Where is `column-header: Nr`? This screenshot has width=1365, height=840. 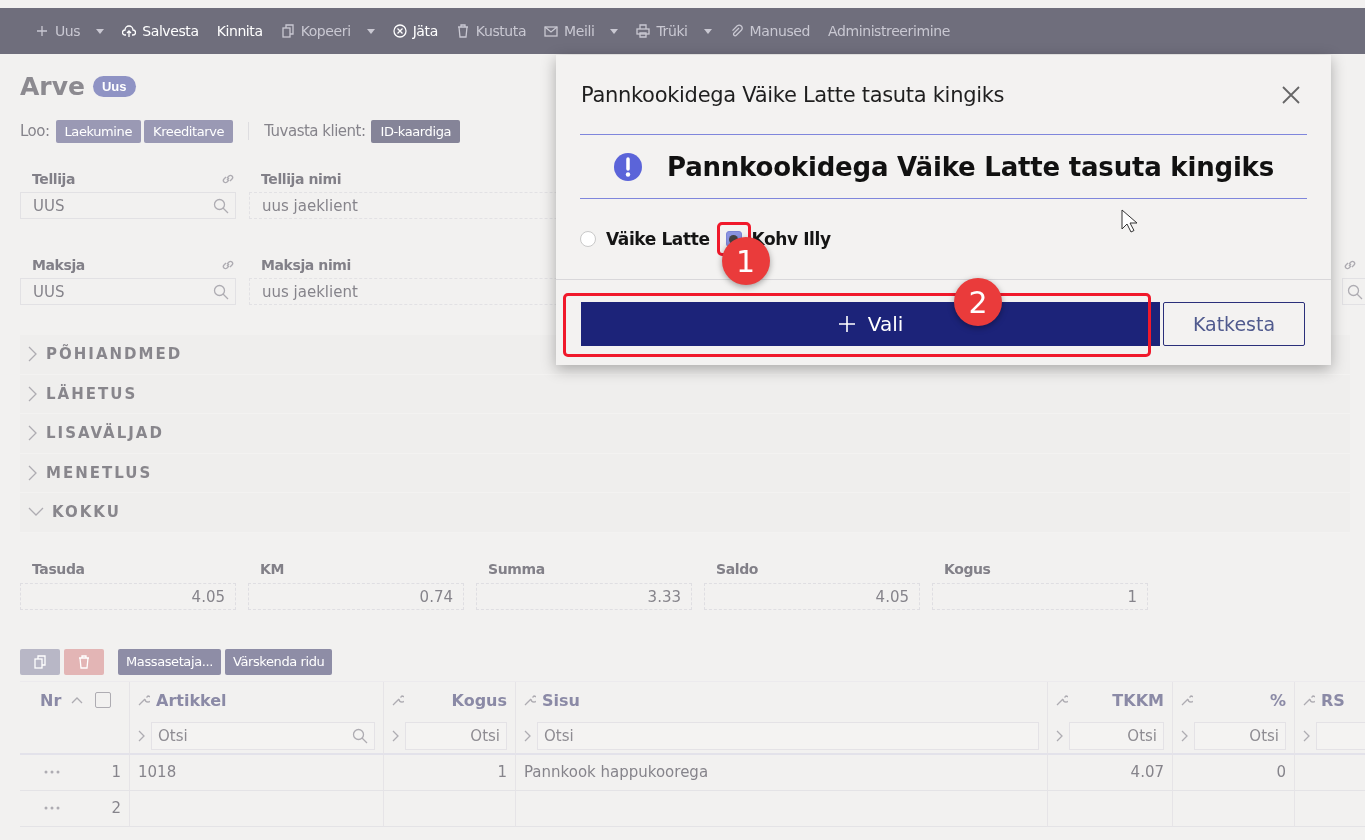
column-header: Nr is located at coordinates (51, 700).